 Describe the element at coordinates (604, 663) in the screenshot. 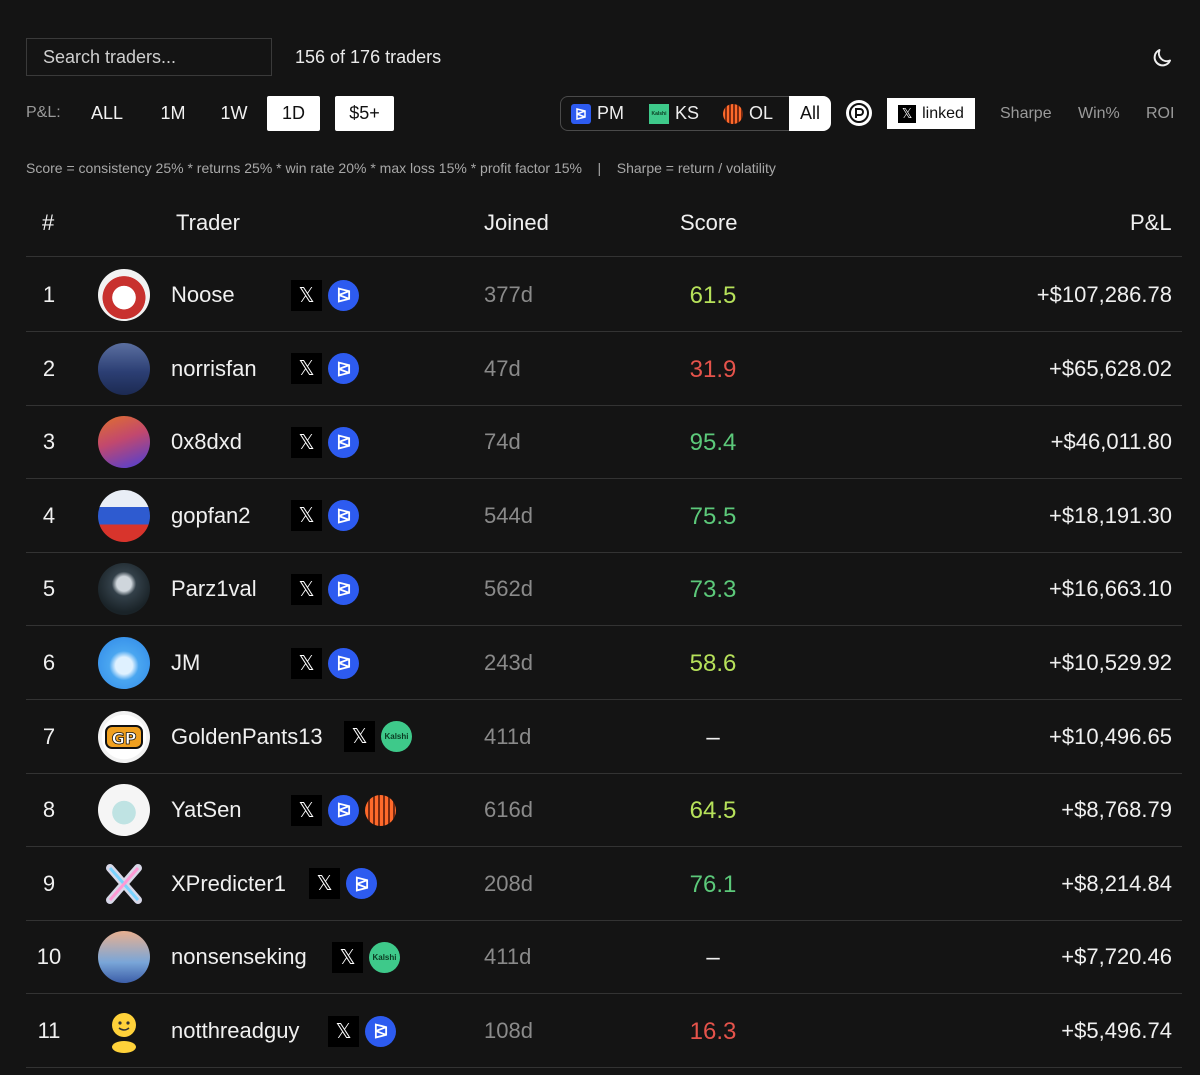

I see `table-row: 6 JM 𝕏 243d 58.6 +$10,529.92` at that location.